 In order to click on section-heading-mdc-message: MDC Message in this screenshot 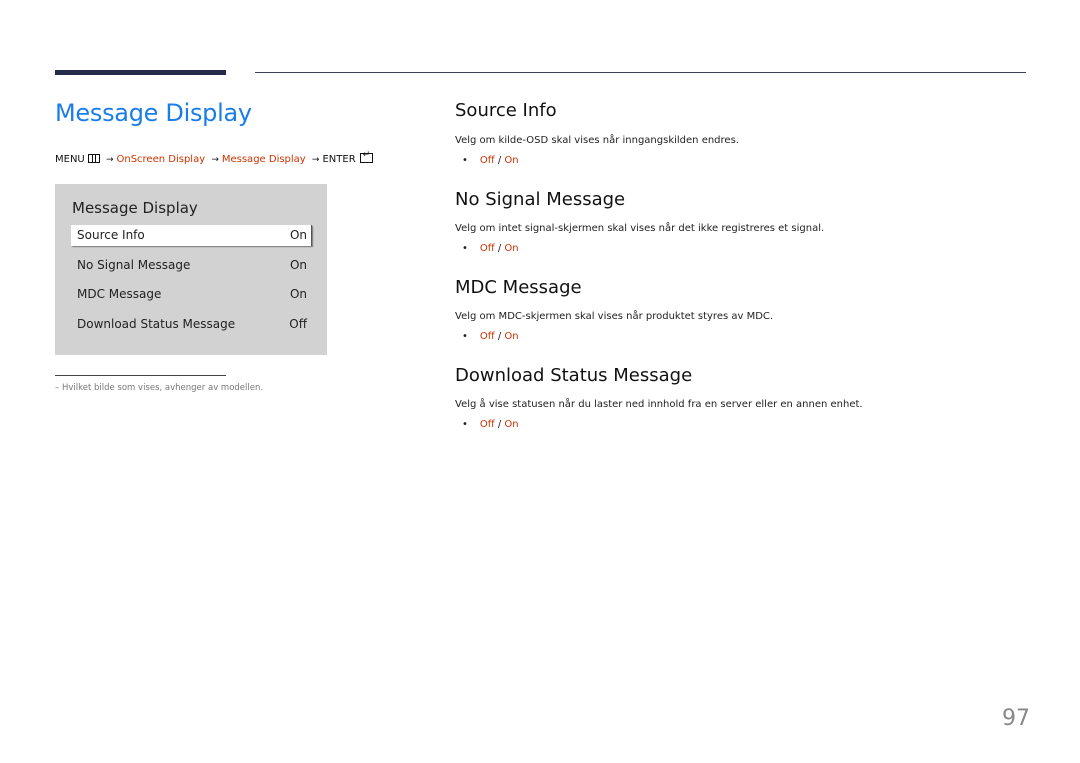, I will do `click(518, 287)`.